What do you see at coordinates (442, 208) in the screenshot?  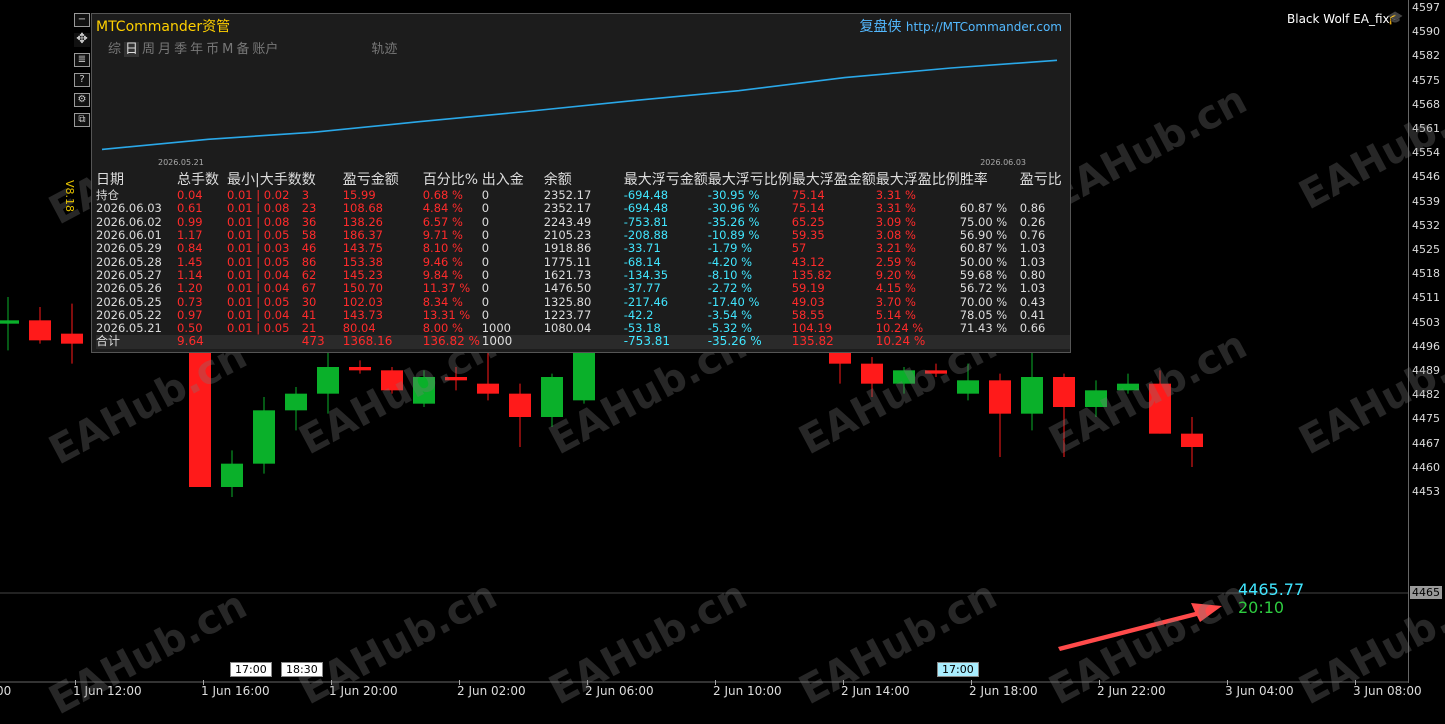 I see `table-cell: 4.84 %` at bounding box center [442, 208].